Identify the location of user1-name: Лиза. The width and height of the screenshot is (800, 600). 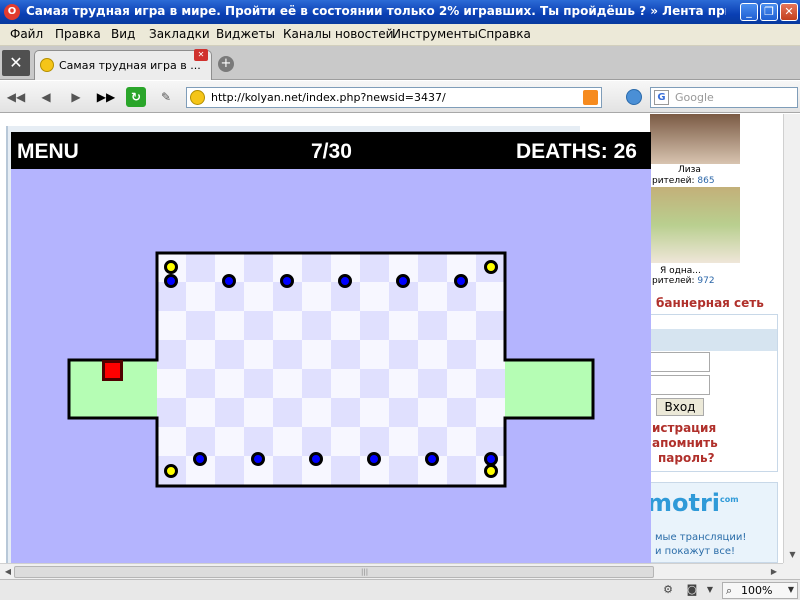
(689, 170).